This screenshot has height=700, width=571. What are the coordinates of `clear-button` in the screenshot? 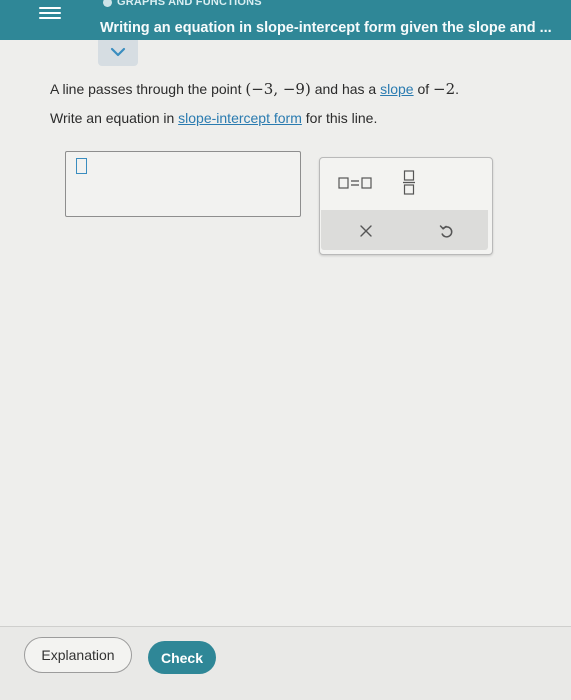 It's located at (366, 231).